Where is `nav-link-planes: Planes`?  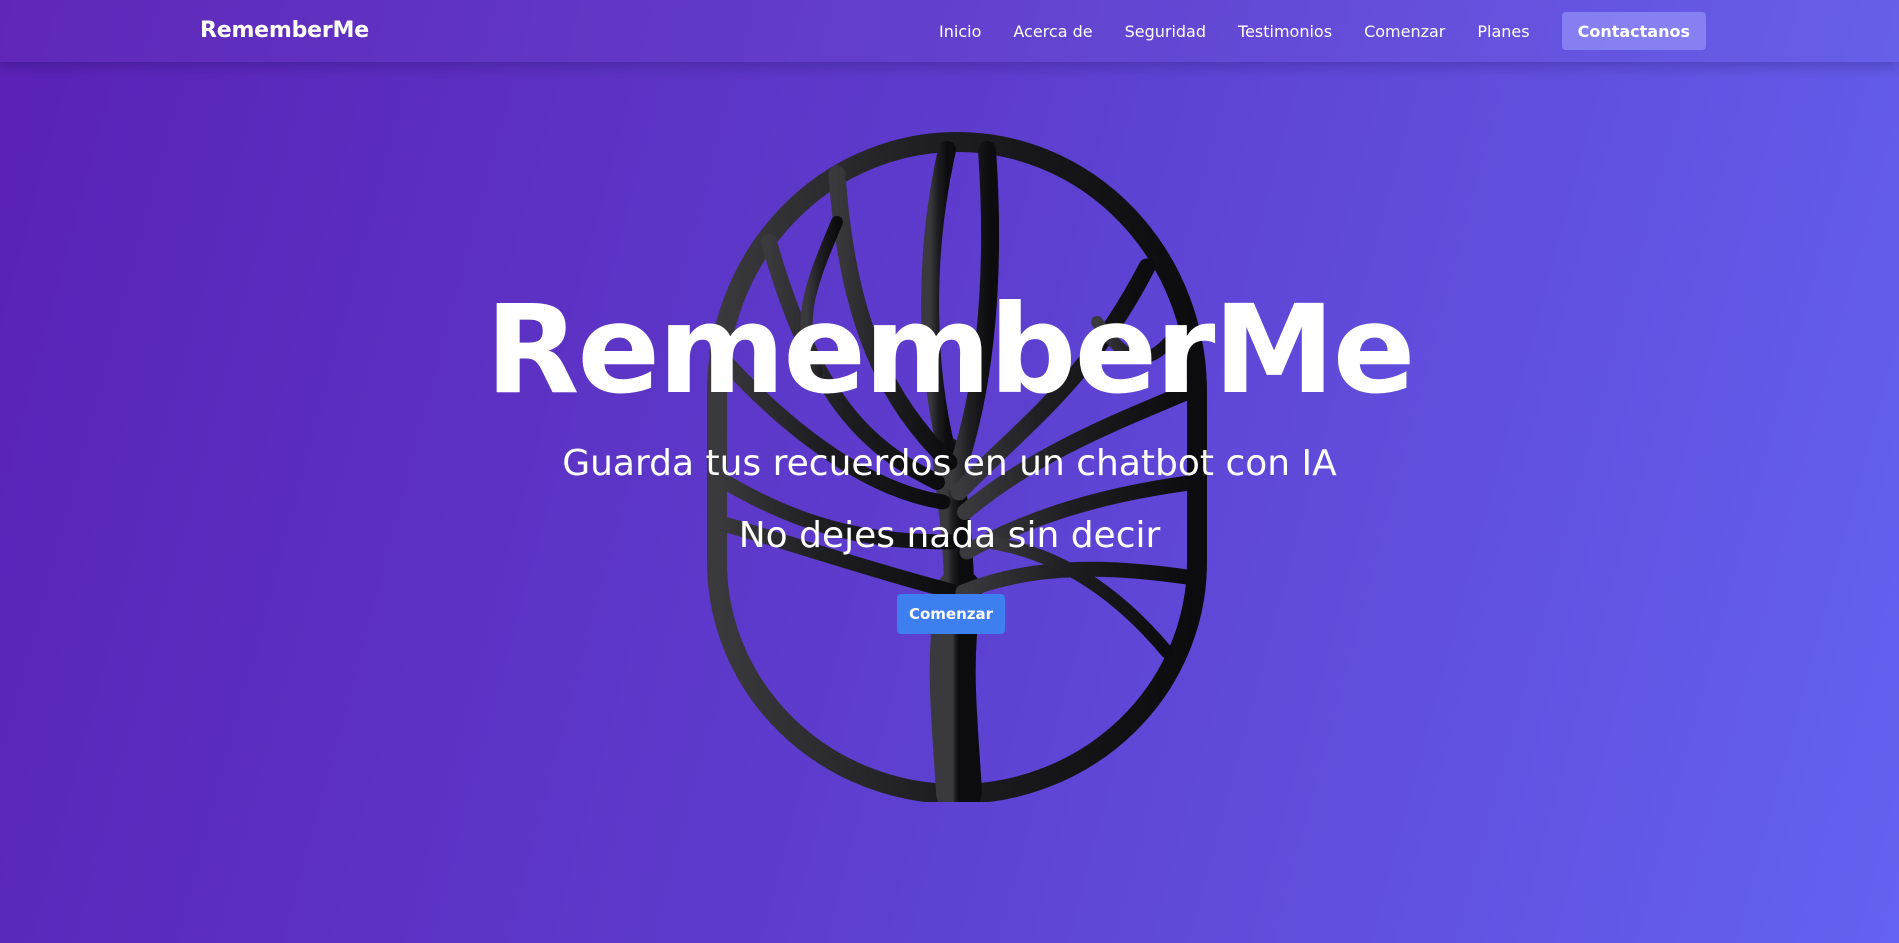 nav-link-planes: Planes is located at coordinates (1503, 31).